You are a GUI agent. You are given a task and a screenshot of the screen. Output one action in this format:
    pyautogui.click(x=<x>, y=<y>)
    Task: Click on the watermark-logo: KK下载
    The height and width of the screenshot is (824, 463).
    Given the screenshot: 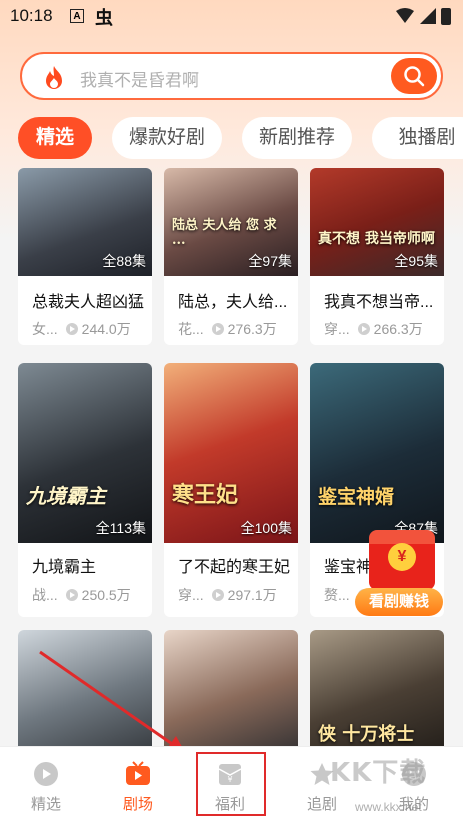 What is the action you would take?
    pyautogui.click(x=378, y=773)
    